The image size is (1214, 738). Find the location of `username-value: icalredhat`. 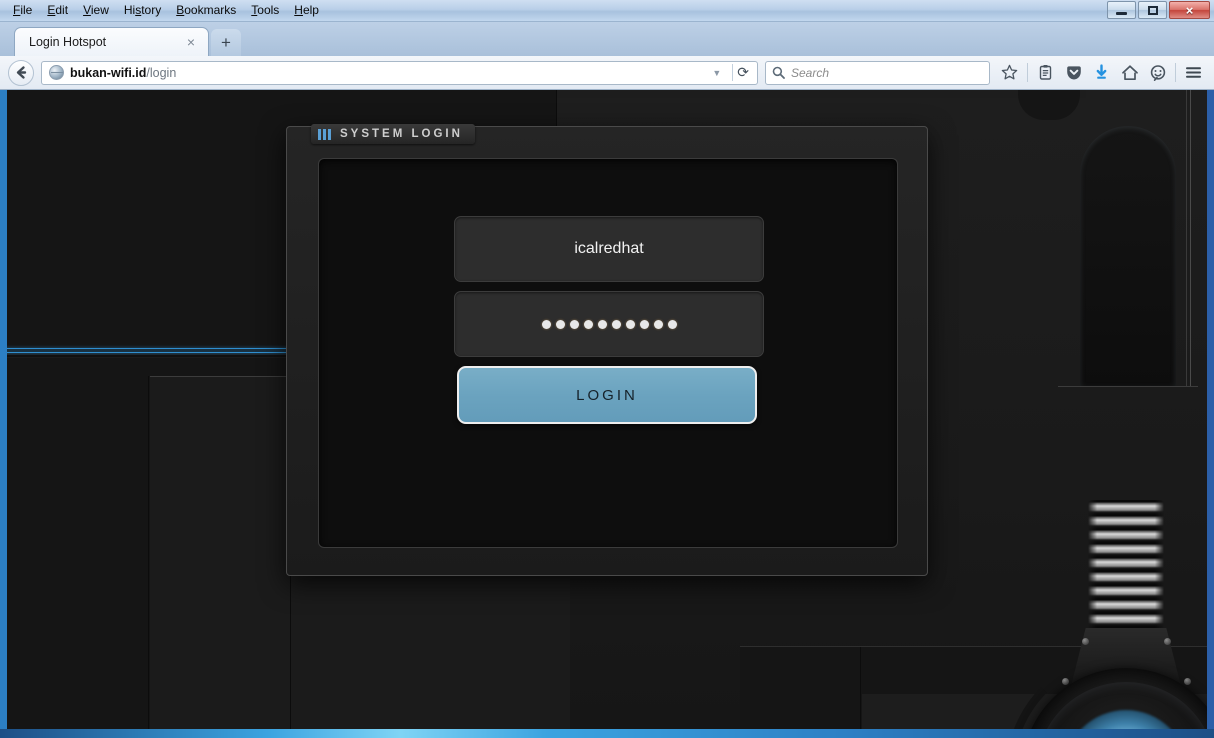

username-value: icalredhat is located at coordinates (609, 248).